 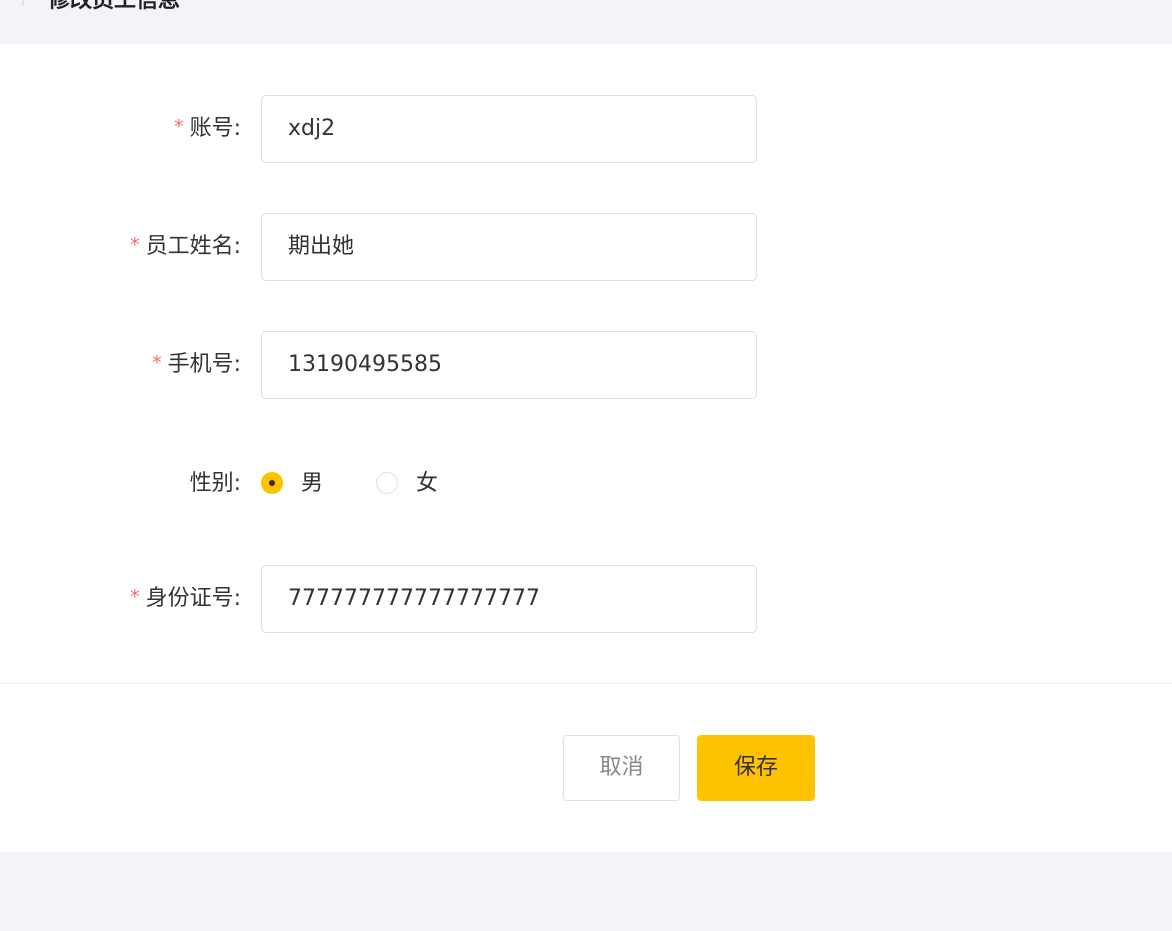 I want to click on account-input: xdj2, so click(x=509, y=129).